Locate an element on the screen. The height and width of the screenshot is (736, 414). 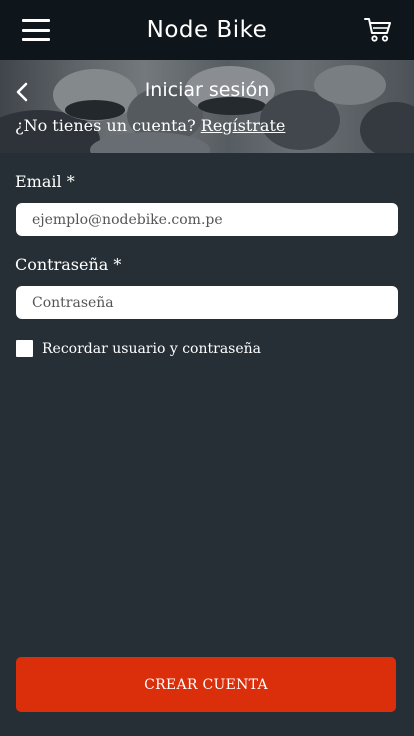
signup-prompt-text: ¿No tienes un cuenta? is located at coordinates (105, 125).